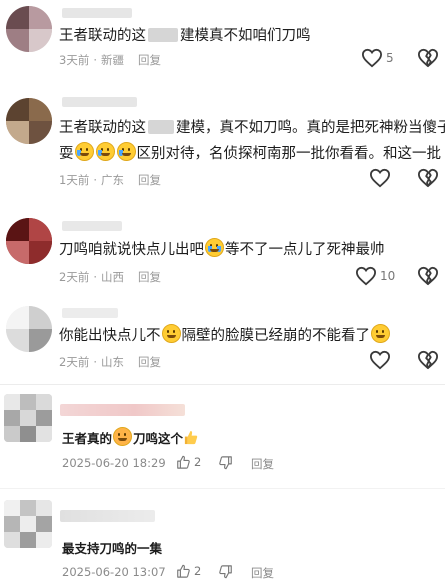  I want to click on comment-text: 你能出快点儿不 隔壁的脸膜已经崩的不能看了, so click(225, 336).